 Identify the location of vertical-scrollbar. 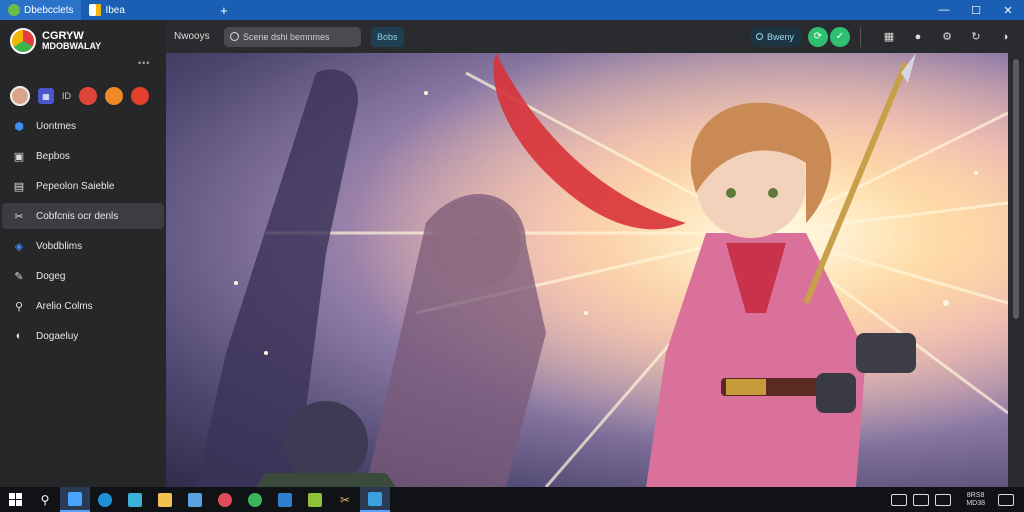
(1016, 270).